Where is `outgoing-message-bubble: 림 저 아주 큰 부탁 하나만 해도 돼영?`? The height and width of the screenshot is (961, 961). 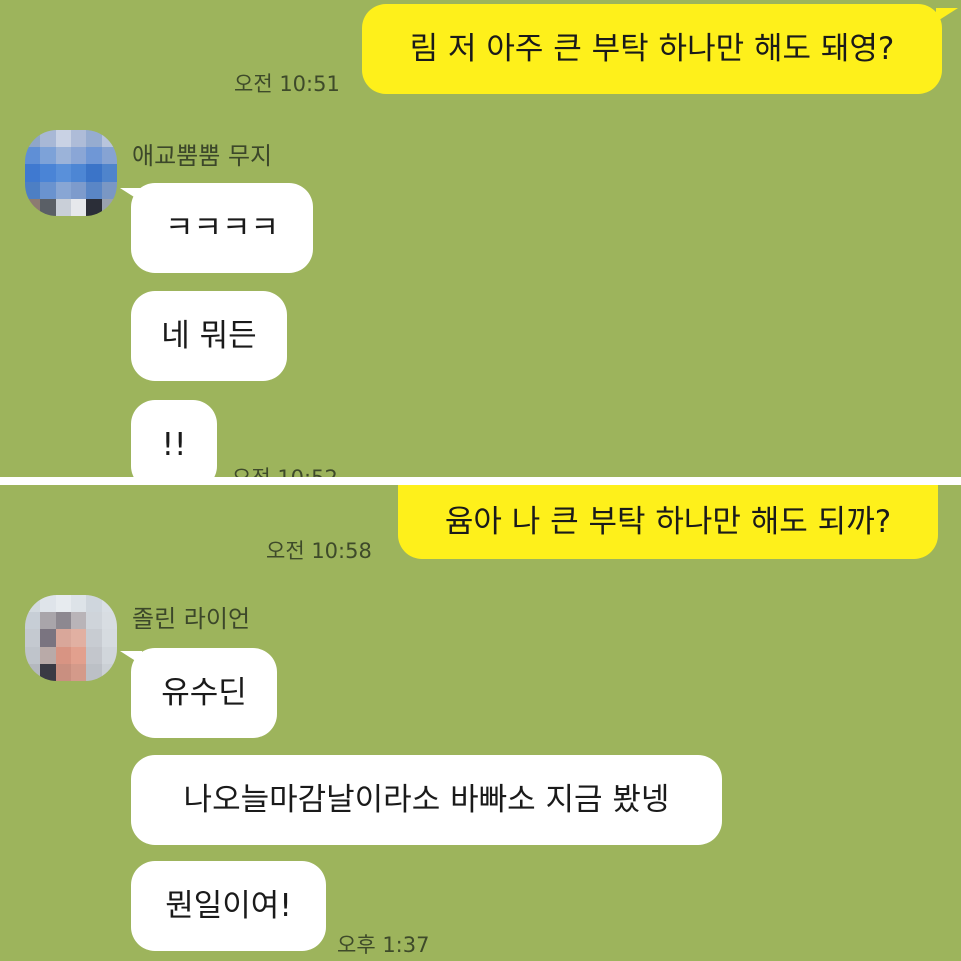 outgoing-message-bubble: 림 저 아주 큰 부탁 하나만 해도 돼영? is located at coordinates (652, 49).